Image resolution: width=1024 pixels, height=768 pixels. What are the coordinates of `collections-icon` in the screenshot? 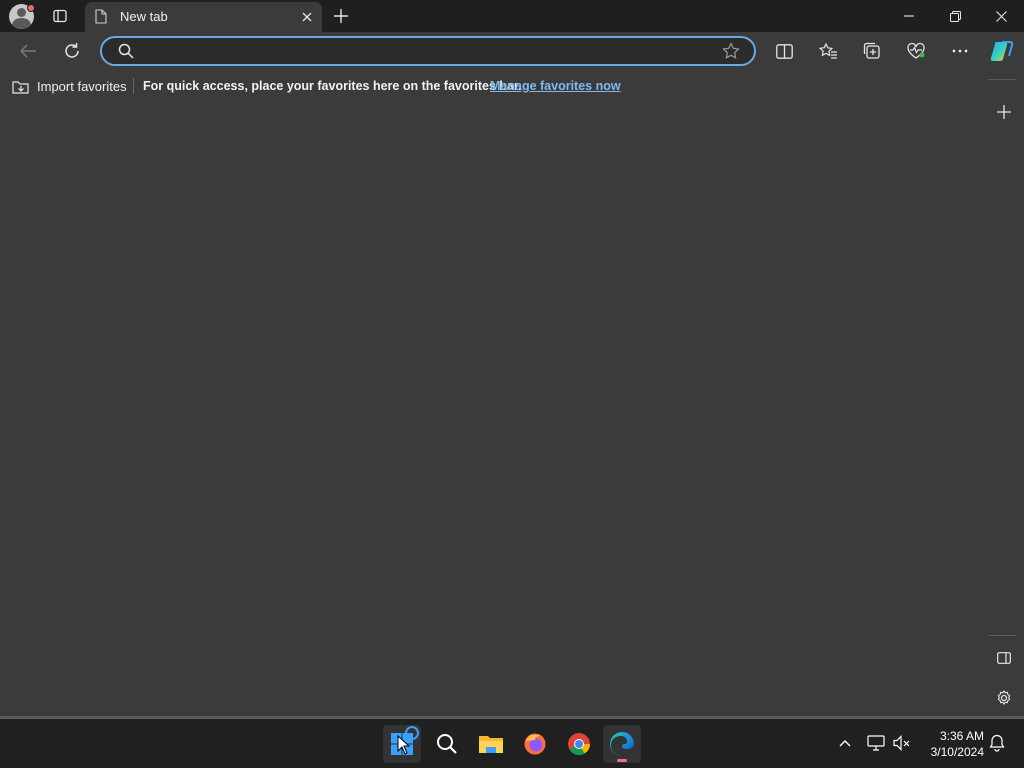 It's located at (872, 51).